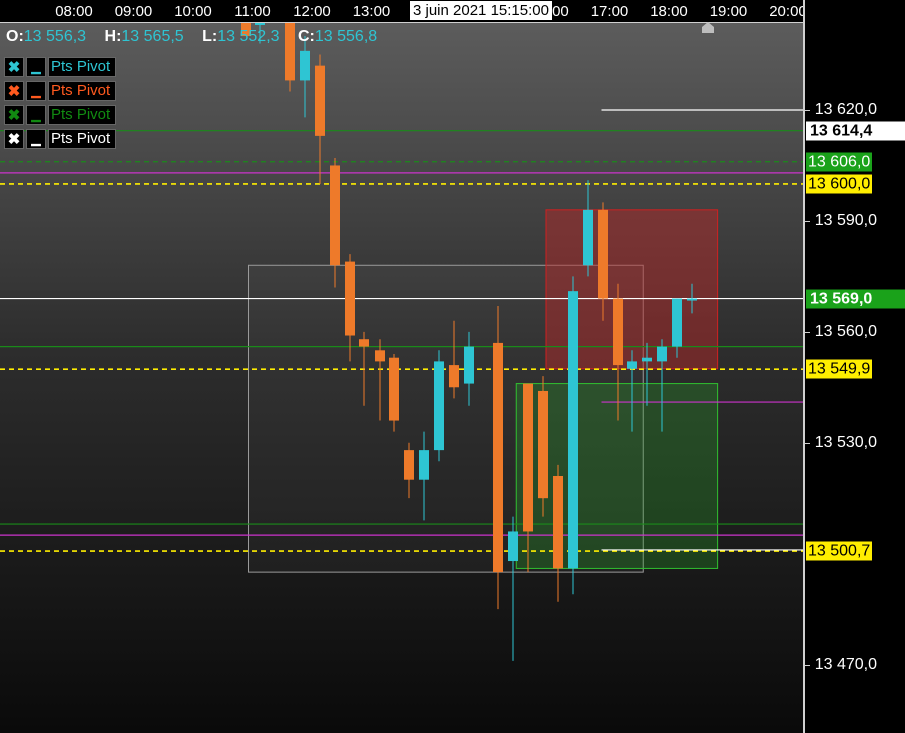 Image resolution: width=905 pixels, height=733 pixels. Describe the element at coordinates (55, 36) in the screenshot. I see `open-value: 13 556,3` at that location.